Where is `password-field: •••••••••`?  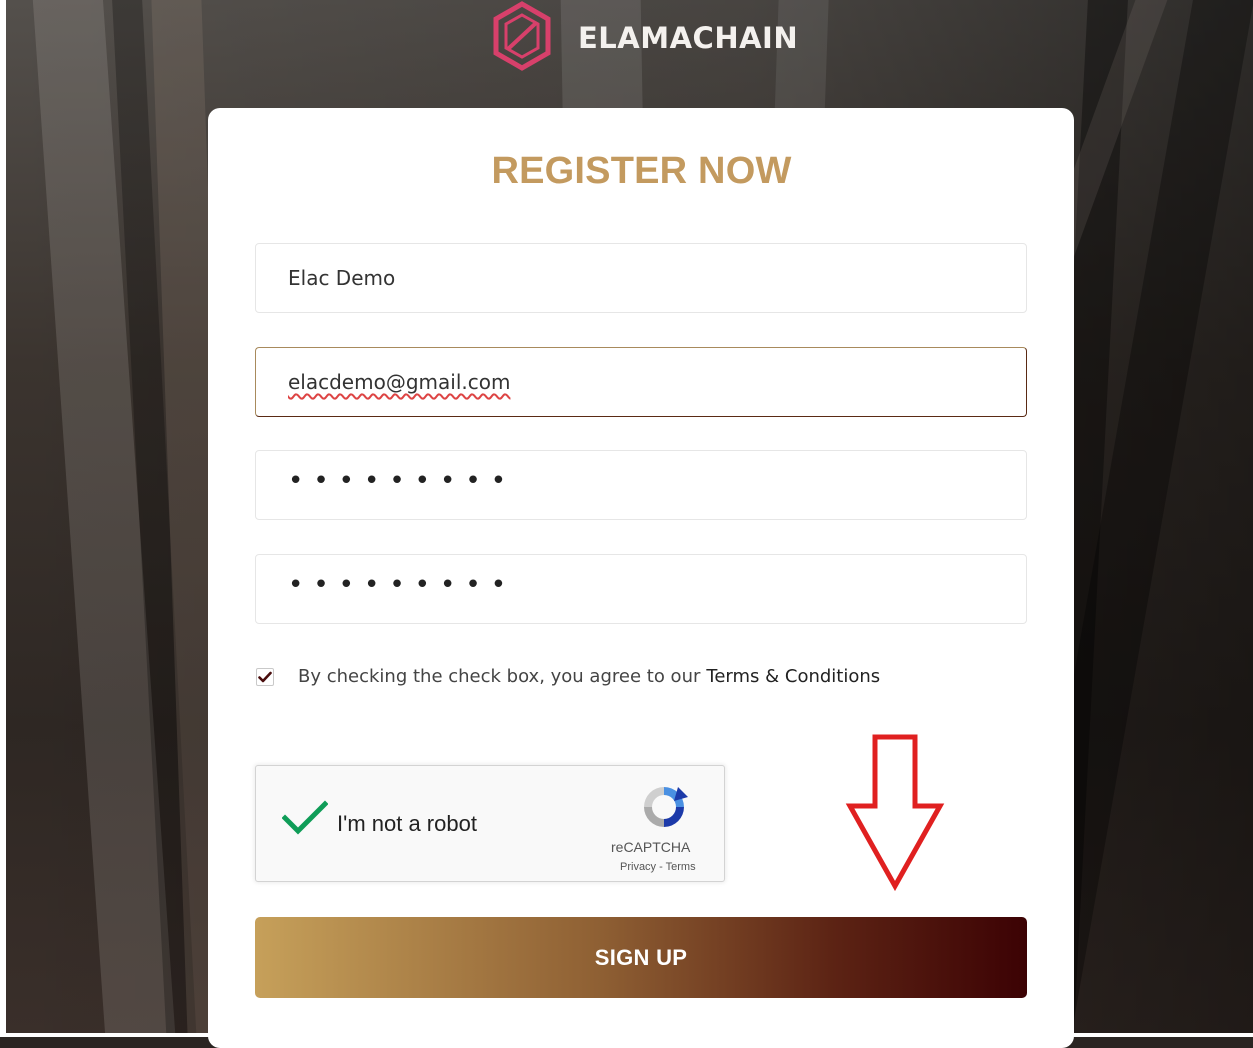
password-field: ••••••••• is located at coordinates (641, 485).